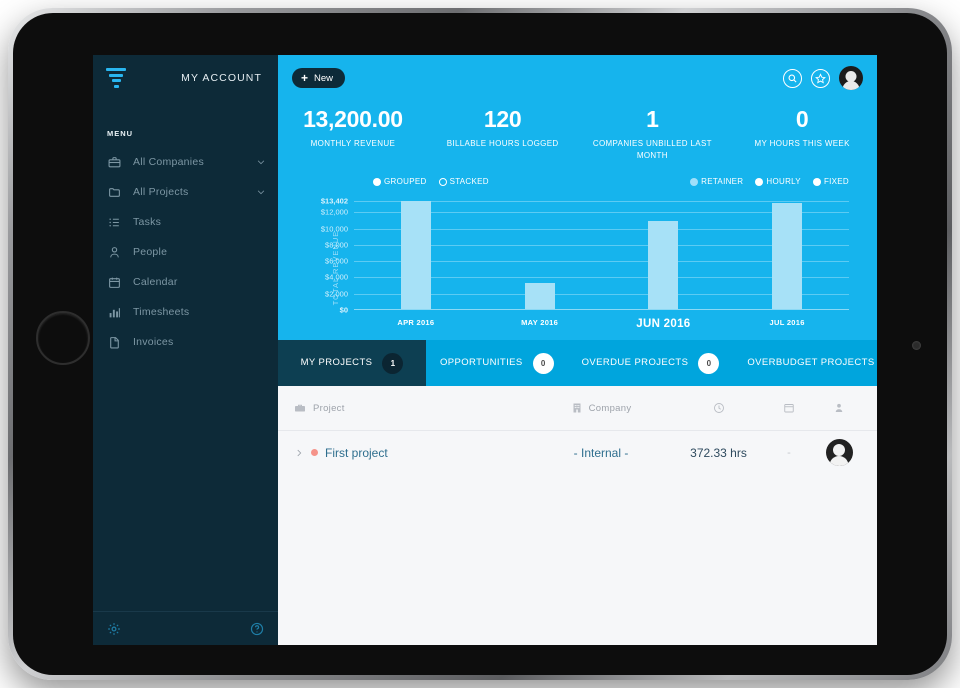  What do you see at coordinates (663, 324) in the screenshot?
I see `x-tick-label: JUN 2016` at bounding box center [663, 324].